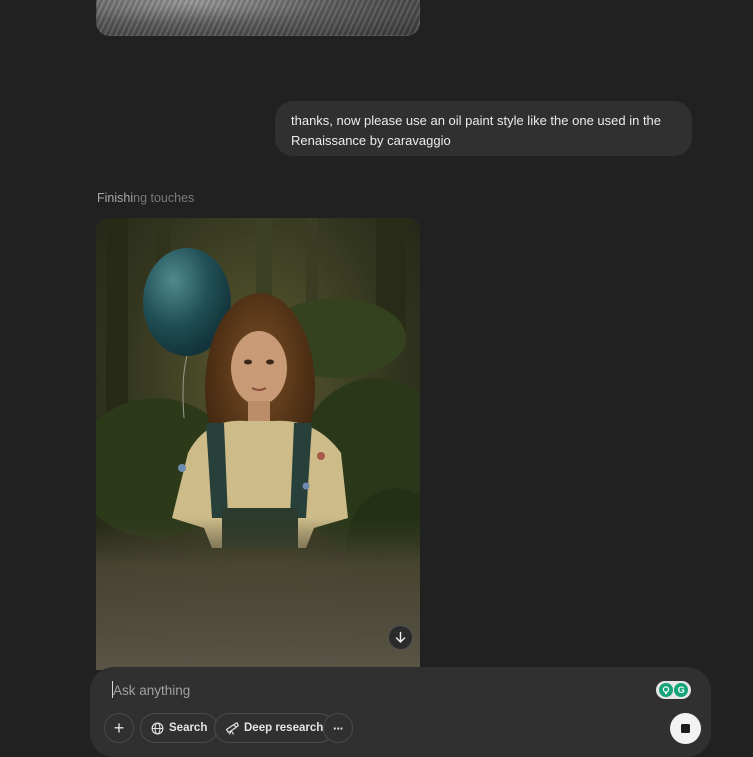 The height and width of the screenshot is (757, 753). What do you see at coordinates (284, 728) in the screenshot?
I see `deep-research-button-label: Deep research` at bounding box center [284, 728].